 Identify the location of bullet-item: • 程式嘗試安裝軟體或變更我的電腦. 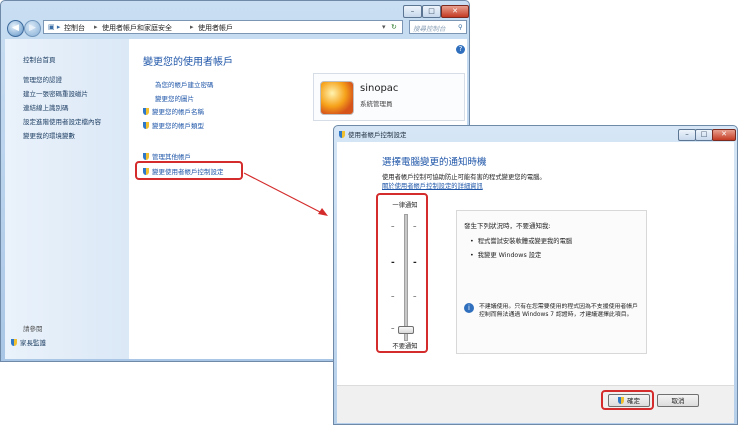
(521, 241).